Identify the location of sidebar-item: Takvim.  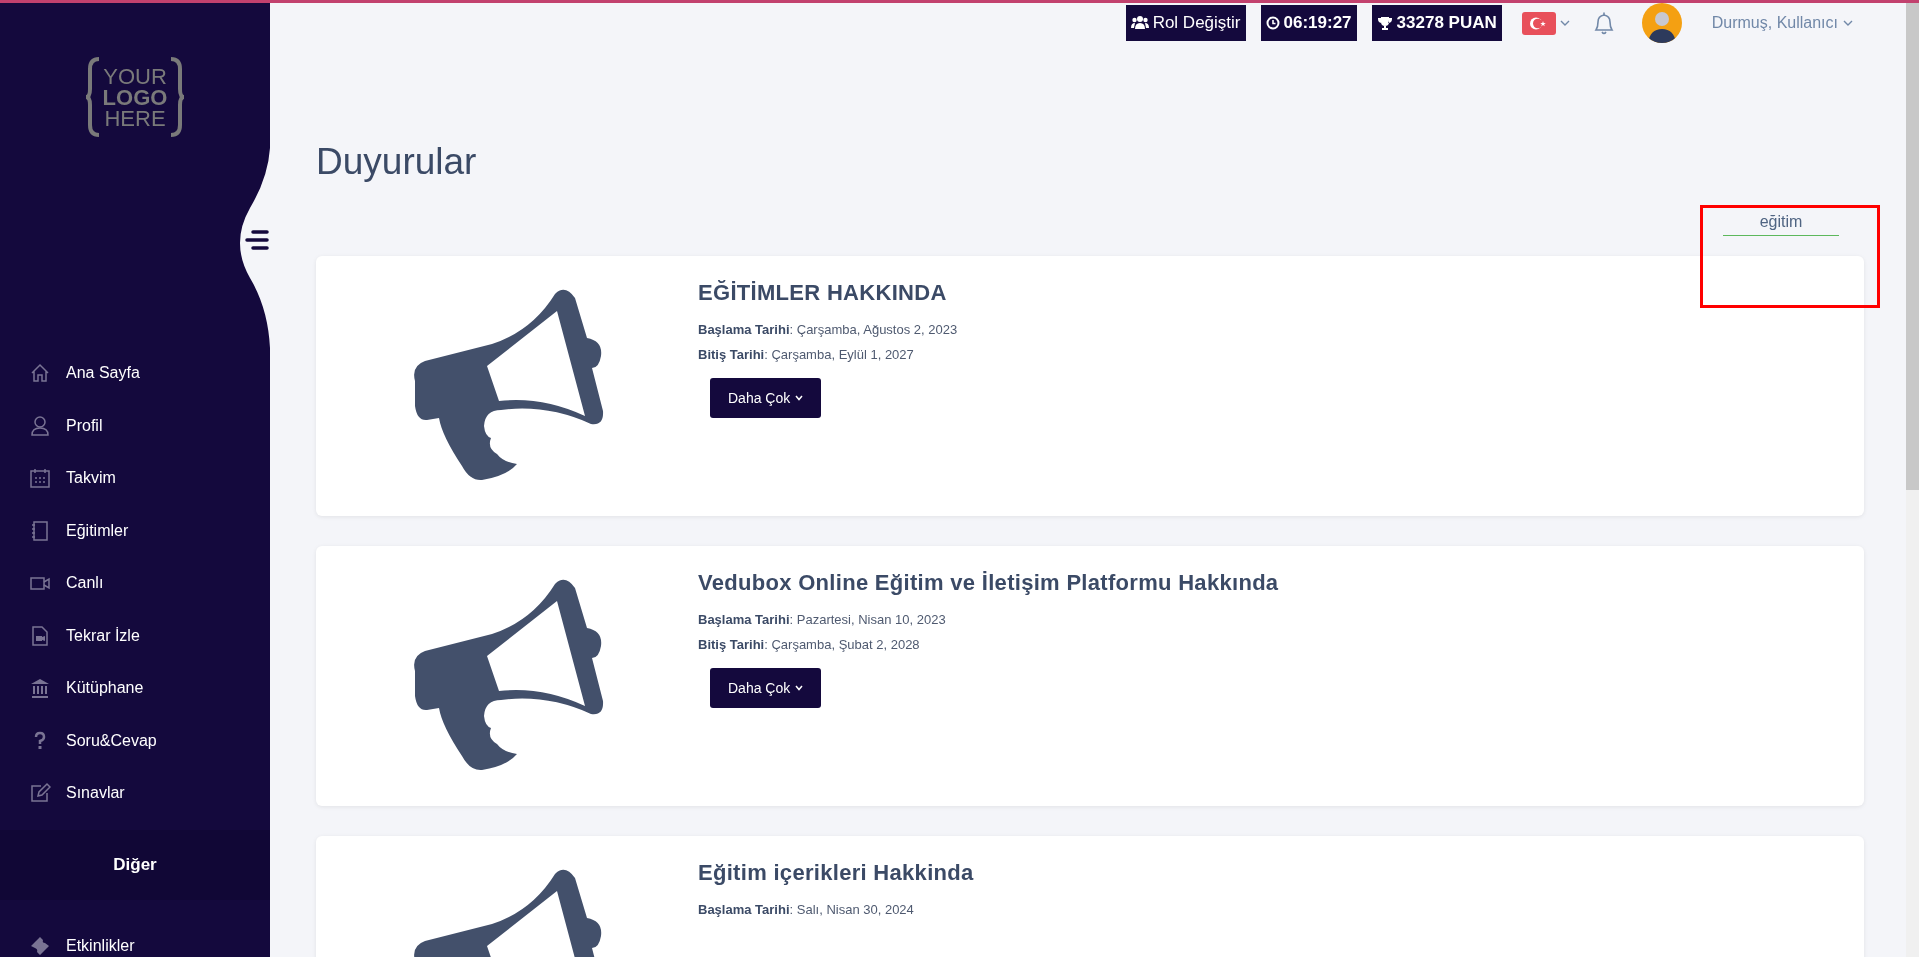
(135, 478).